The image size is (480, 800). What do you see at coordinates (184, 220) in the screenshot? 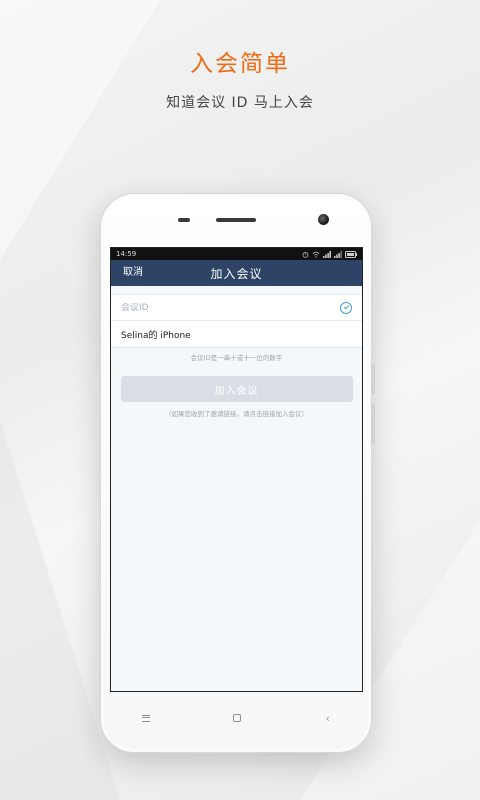
I see `sensor` at bounding box center [184, 220].